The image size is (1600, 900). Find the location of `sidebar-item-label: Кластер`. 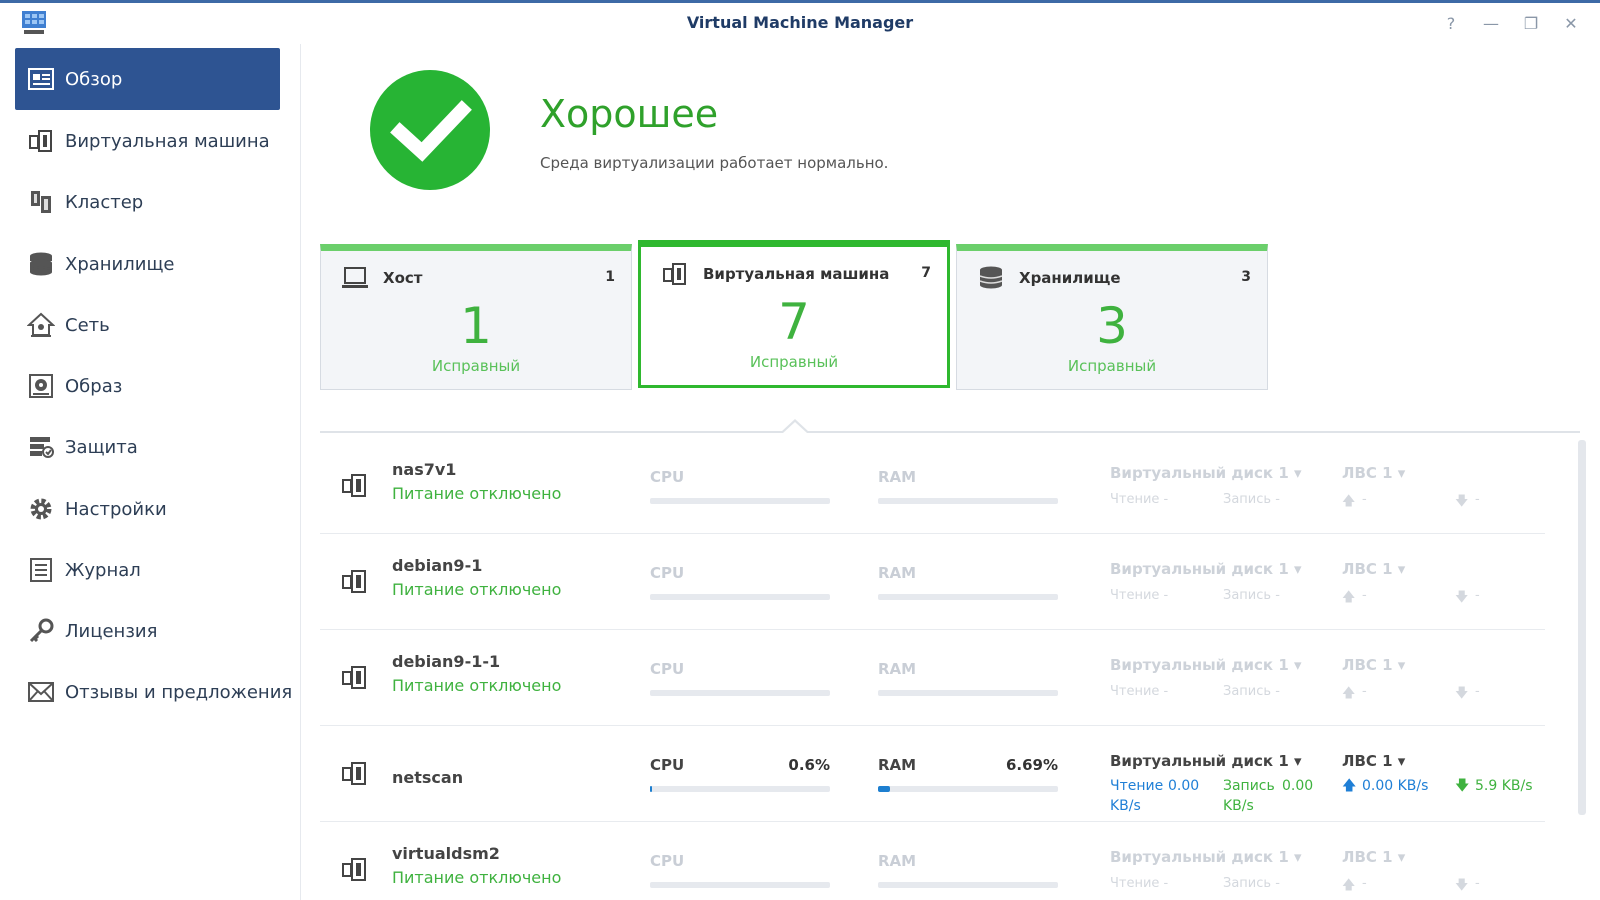

sidebar-item-label: Кластер is located at coordinates (104, 202).